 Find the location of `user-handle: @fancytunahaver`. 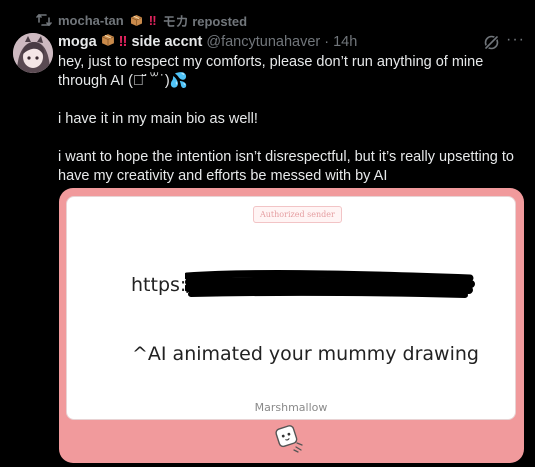

user-handle: @fancytunahaver is located at coordinates (263, 42).